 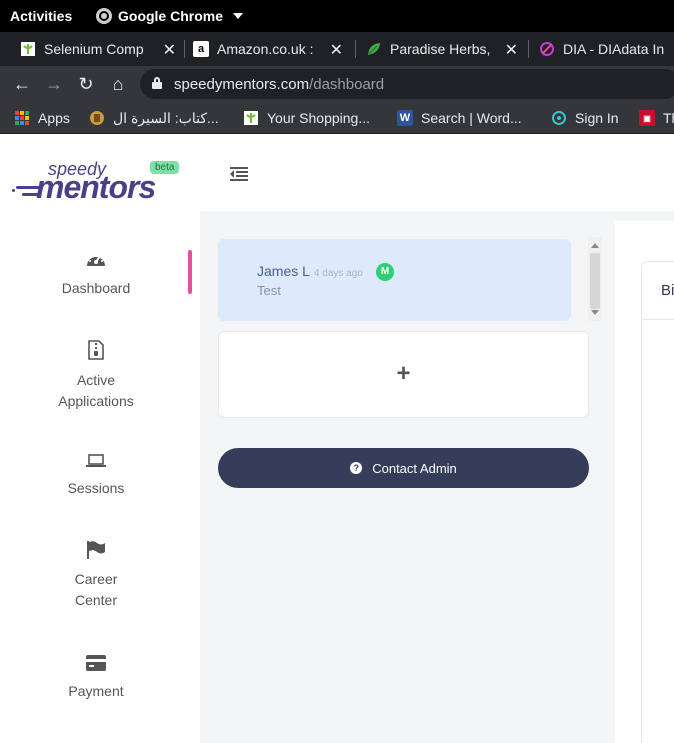 What do you see at coordinates (559, 118) in the screenshot?
I see `signin-icon` at bounding box center [559, 118].